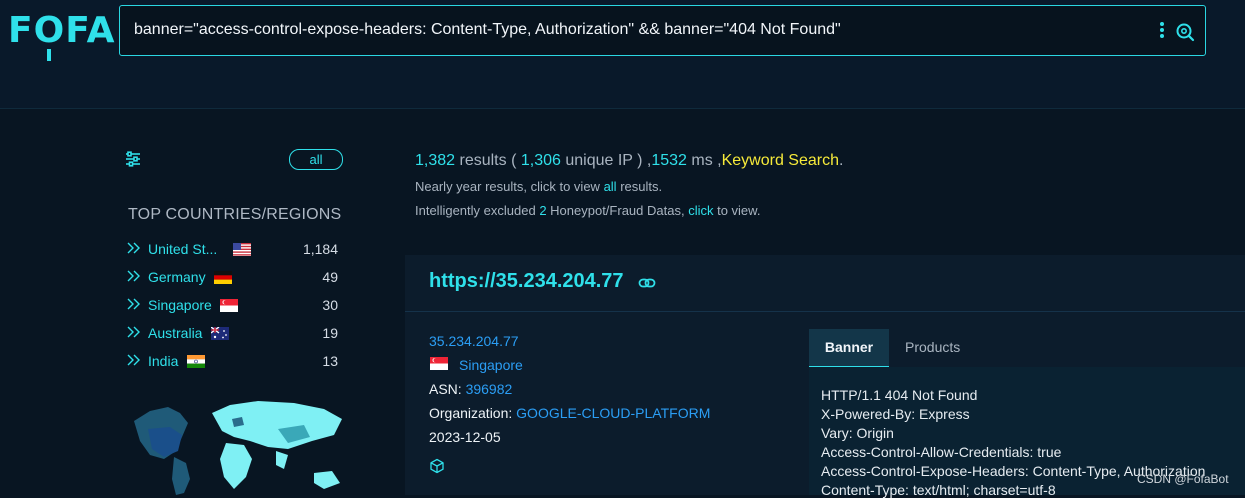  What do you see at coordinates (526, 281) in the screenshot?
I see `result-url-link: https://35.234.204.77` at bounding box center [526, 281].